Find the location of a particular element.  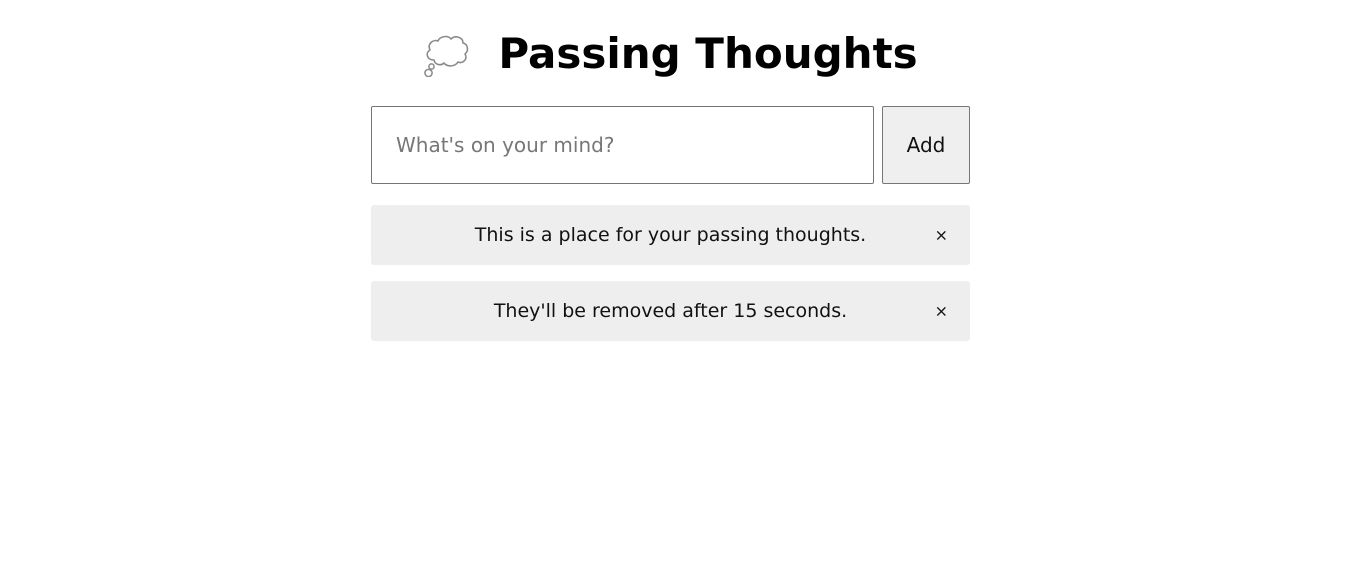

thought-text: They'll be removed after 15 seconds. is located at coordinates (670, 311).